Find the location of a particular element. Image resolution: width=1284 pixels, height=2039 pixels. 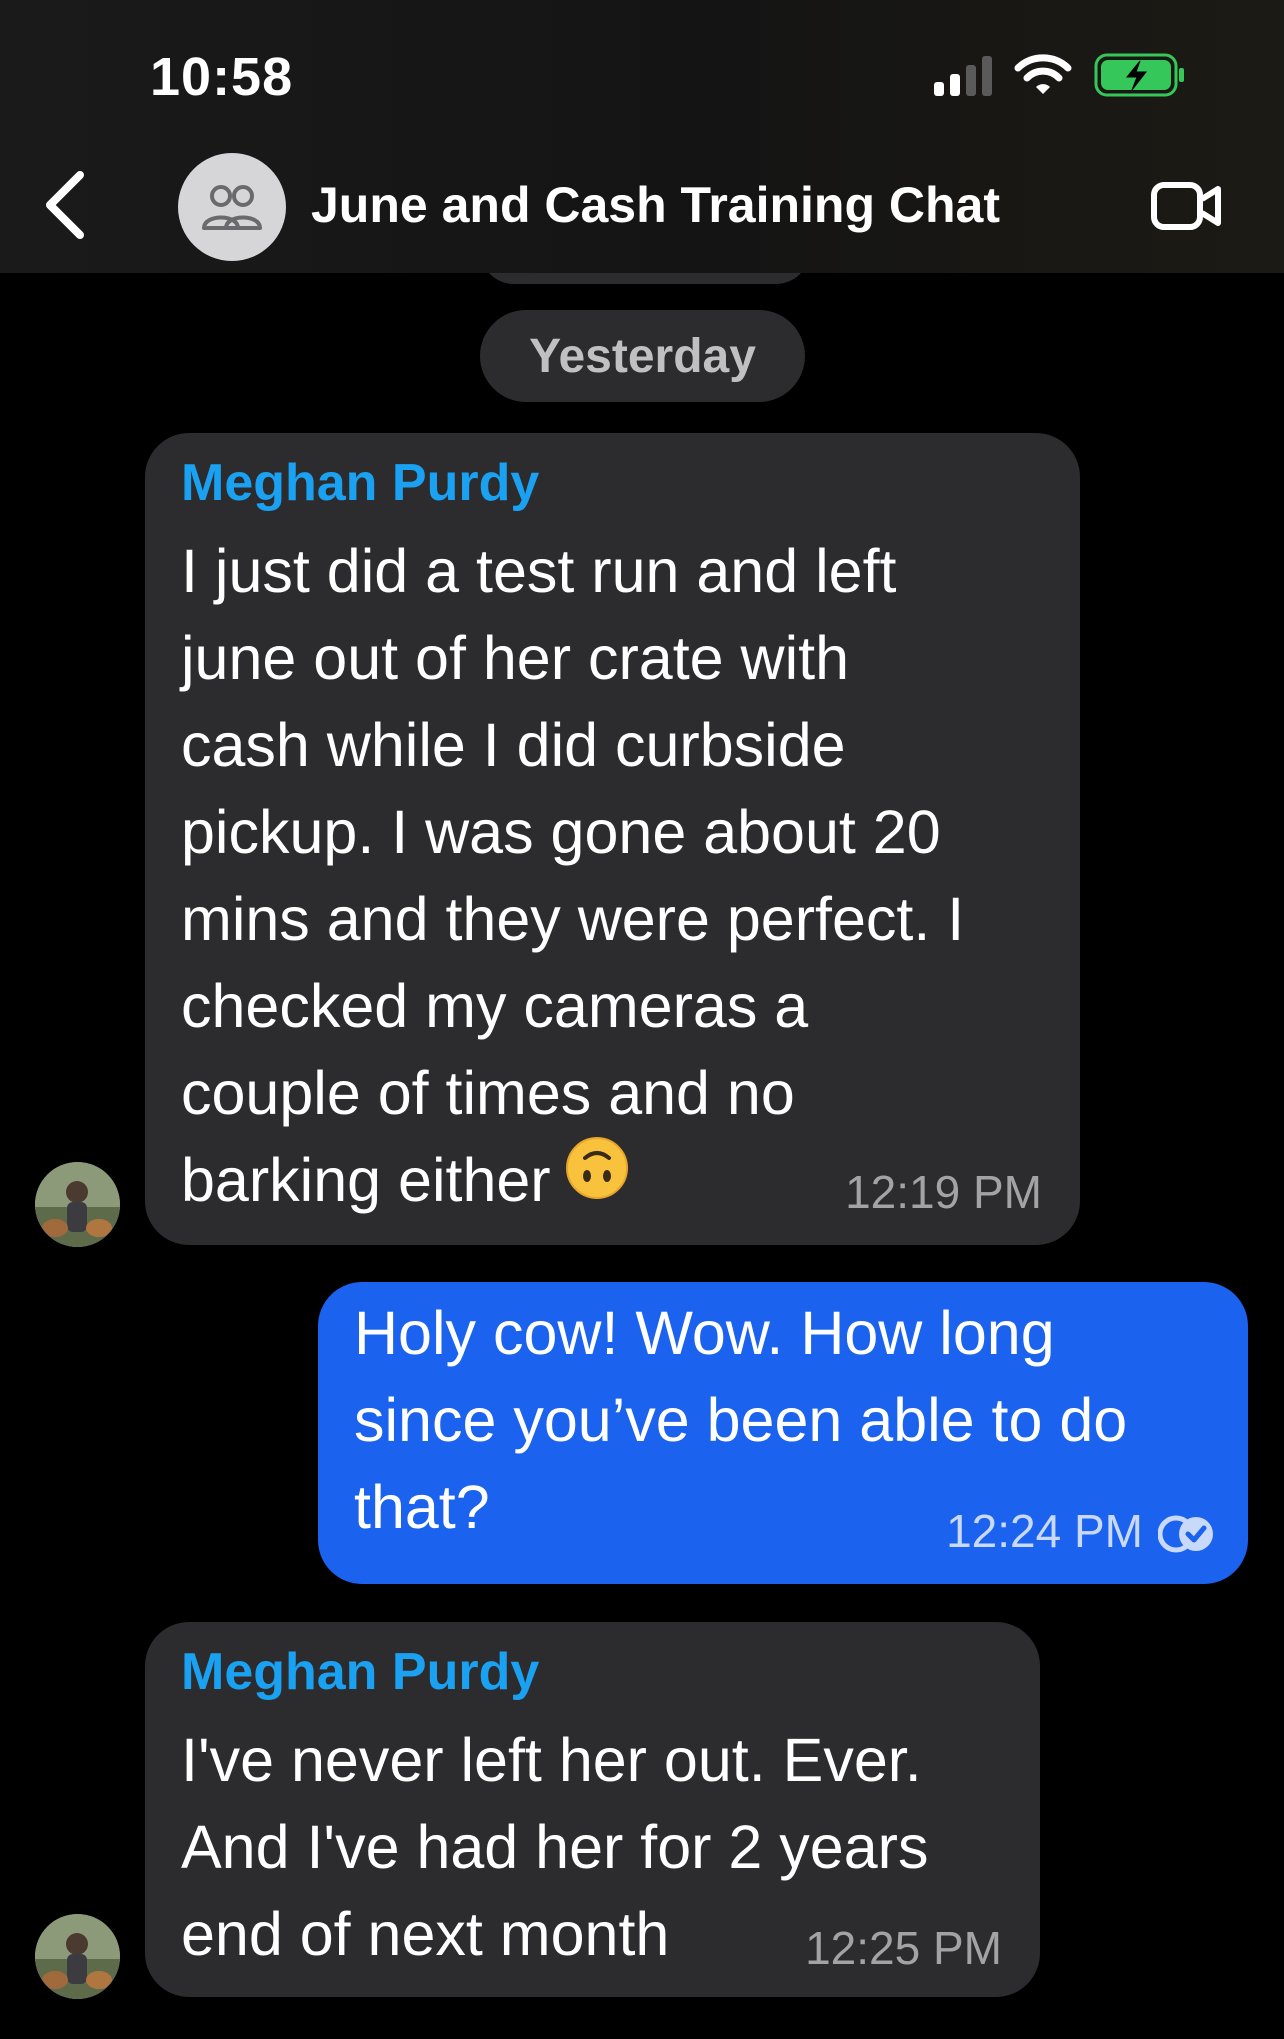

back-button is located at coordinates (65, 205).